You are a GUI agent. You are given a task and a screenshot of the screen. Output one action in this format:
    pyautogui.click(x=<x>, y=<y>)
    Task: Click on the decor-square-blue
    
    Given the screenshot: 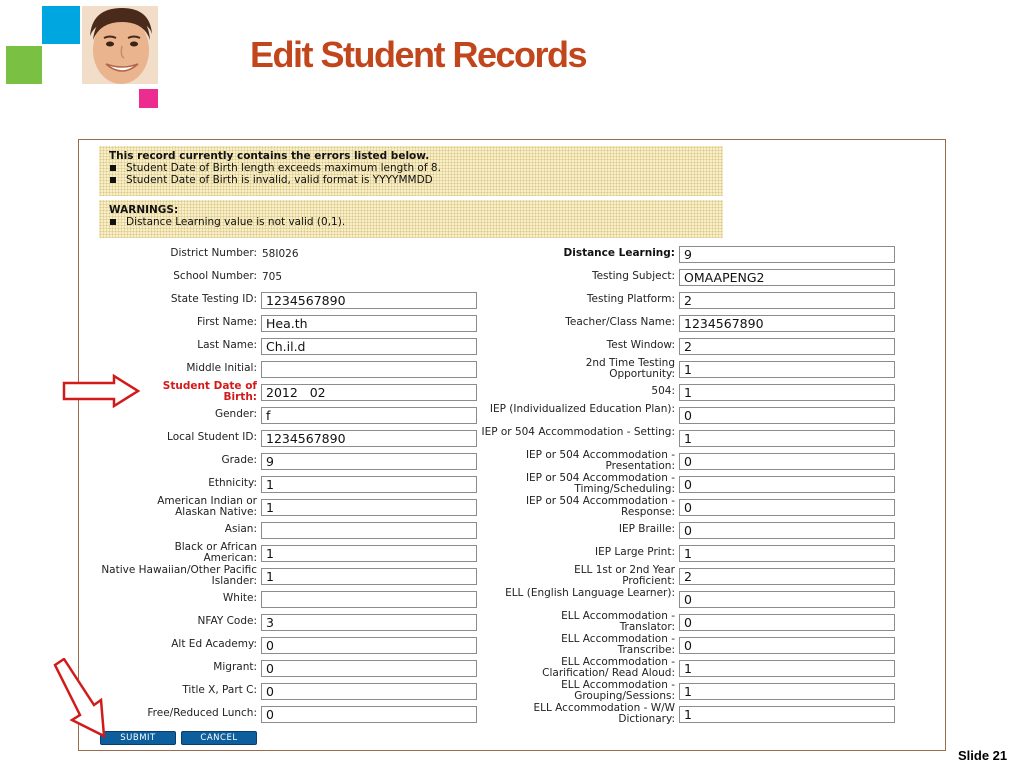 What is the action you would take?
    pyautogui.click(x=61, y=25)
    